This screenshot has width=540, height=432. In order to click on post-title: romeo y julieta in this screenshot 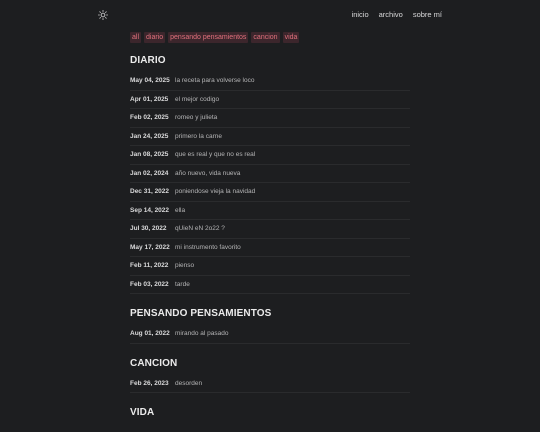, I will do `click(196, 117)`.